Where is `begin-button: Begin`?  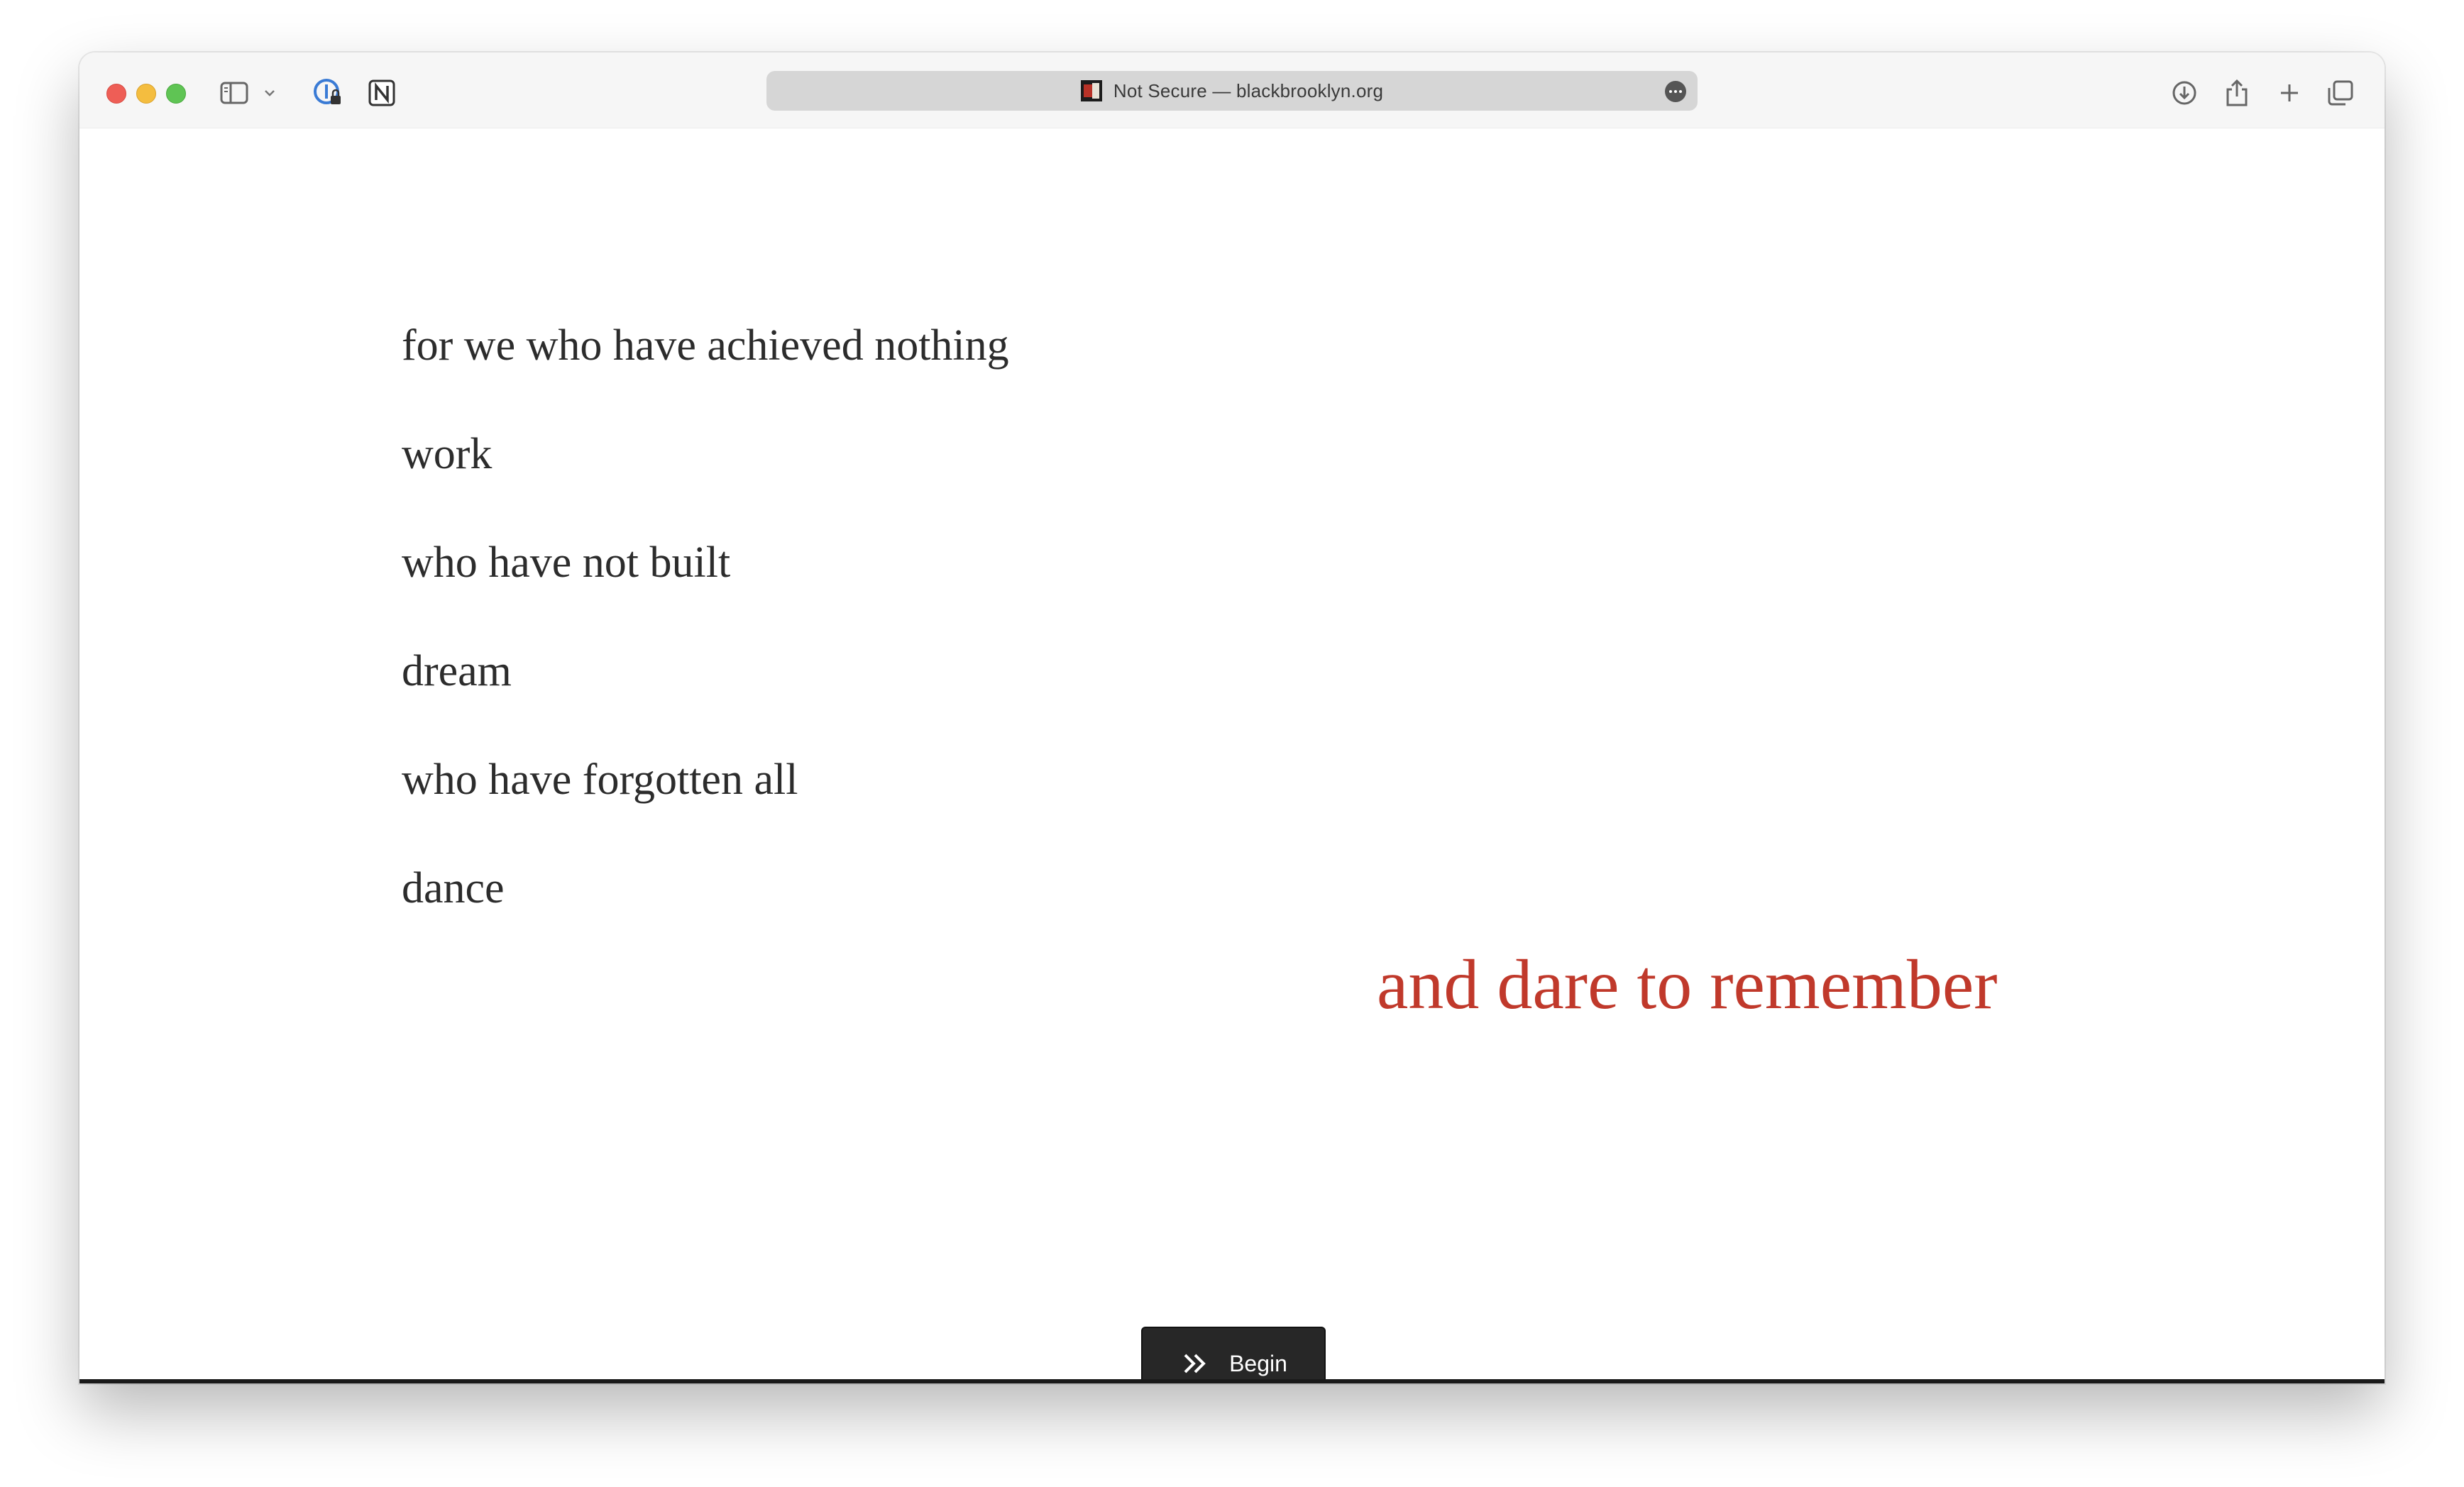
begin-button: Begin is located at coordinates (1234, 1355).